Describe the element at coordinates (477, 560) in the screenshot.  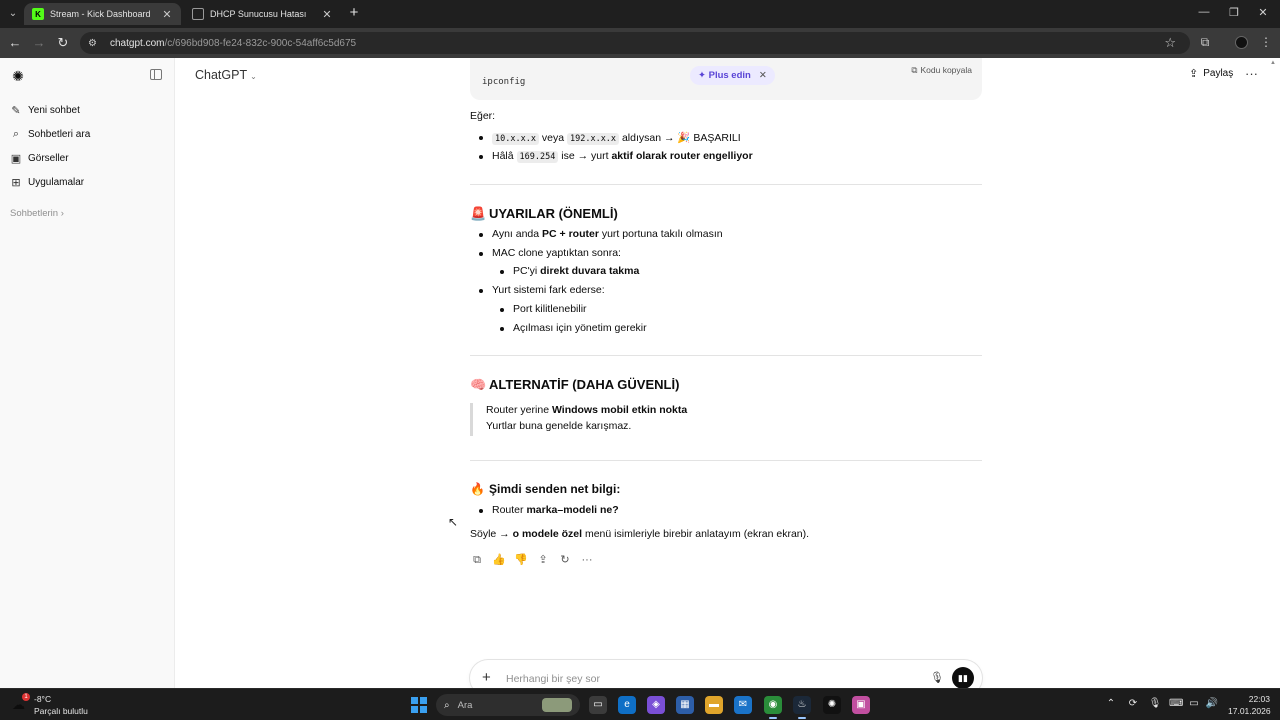
I see `copy-icon: ⧉` at that location.